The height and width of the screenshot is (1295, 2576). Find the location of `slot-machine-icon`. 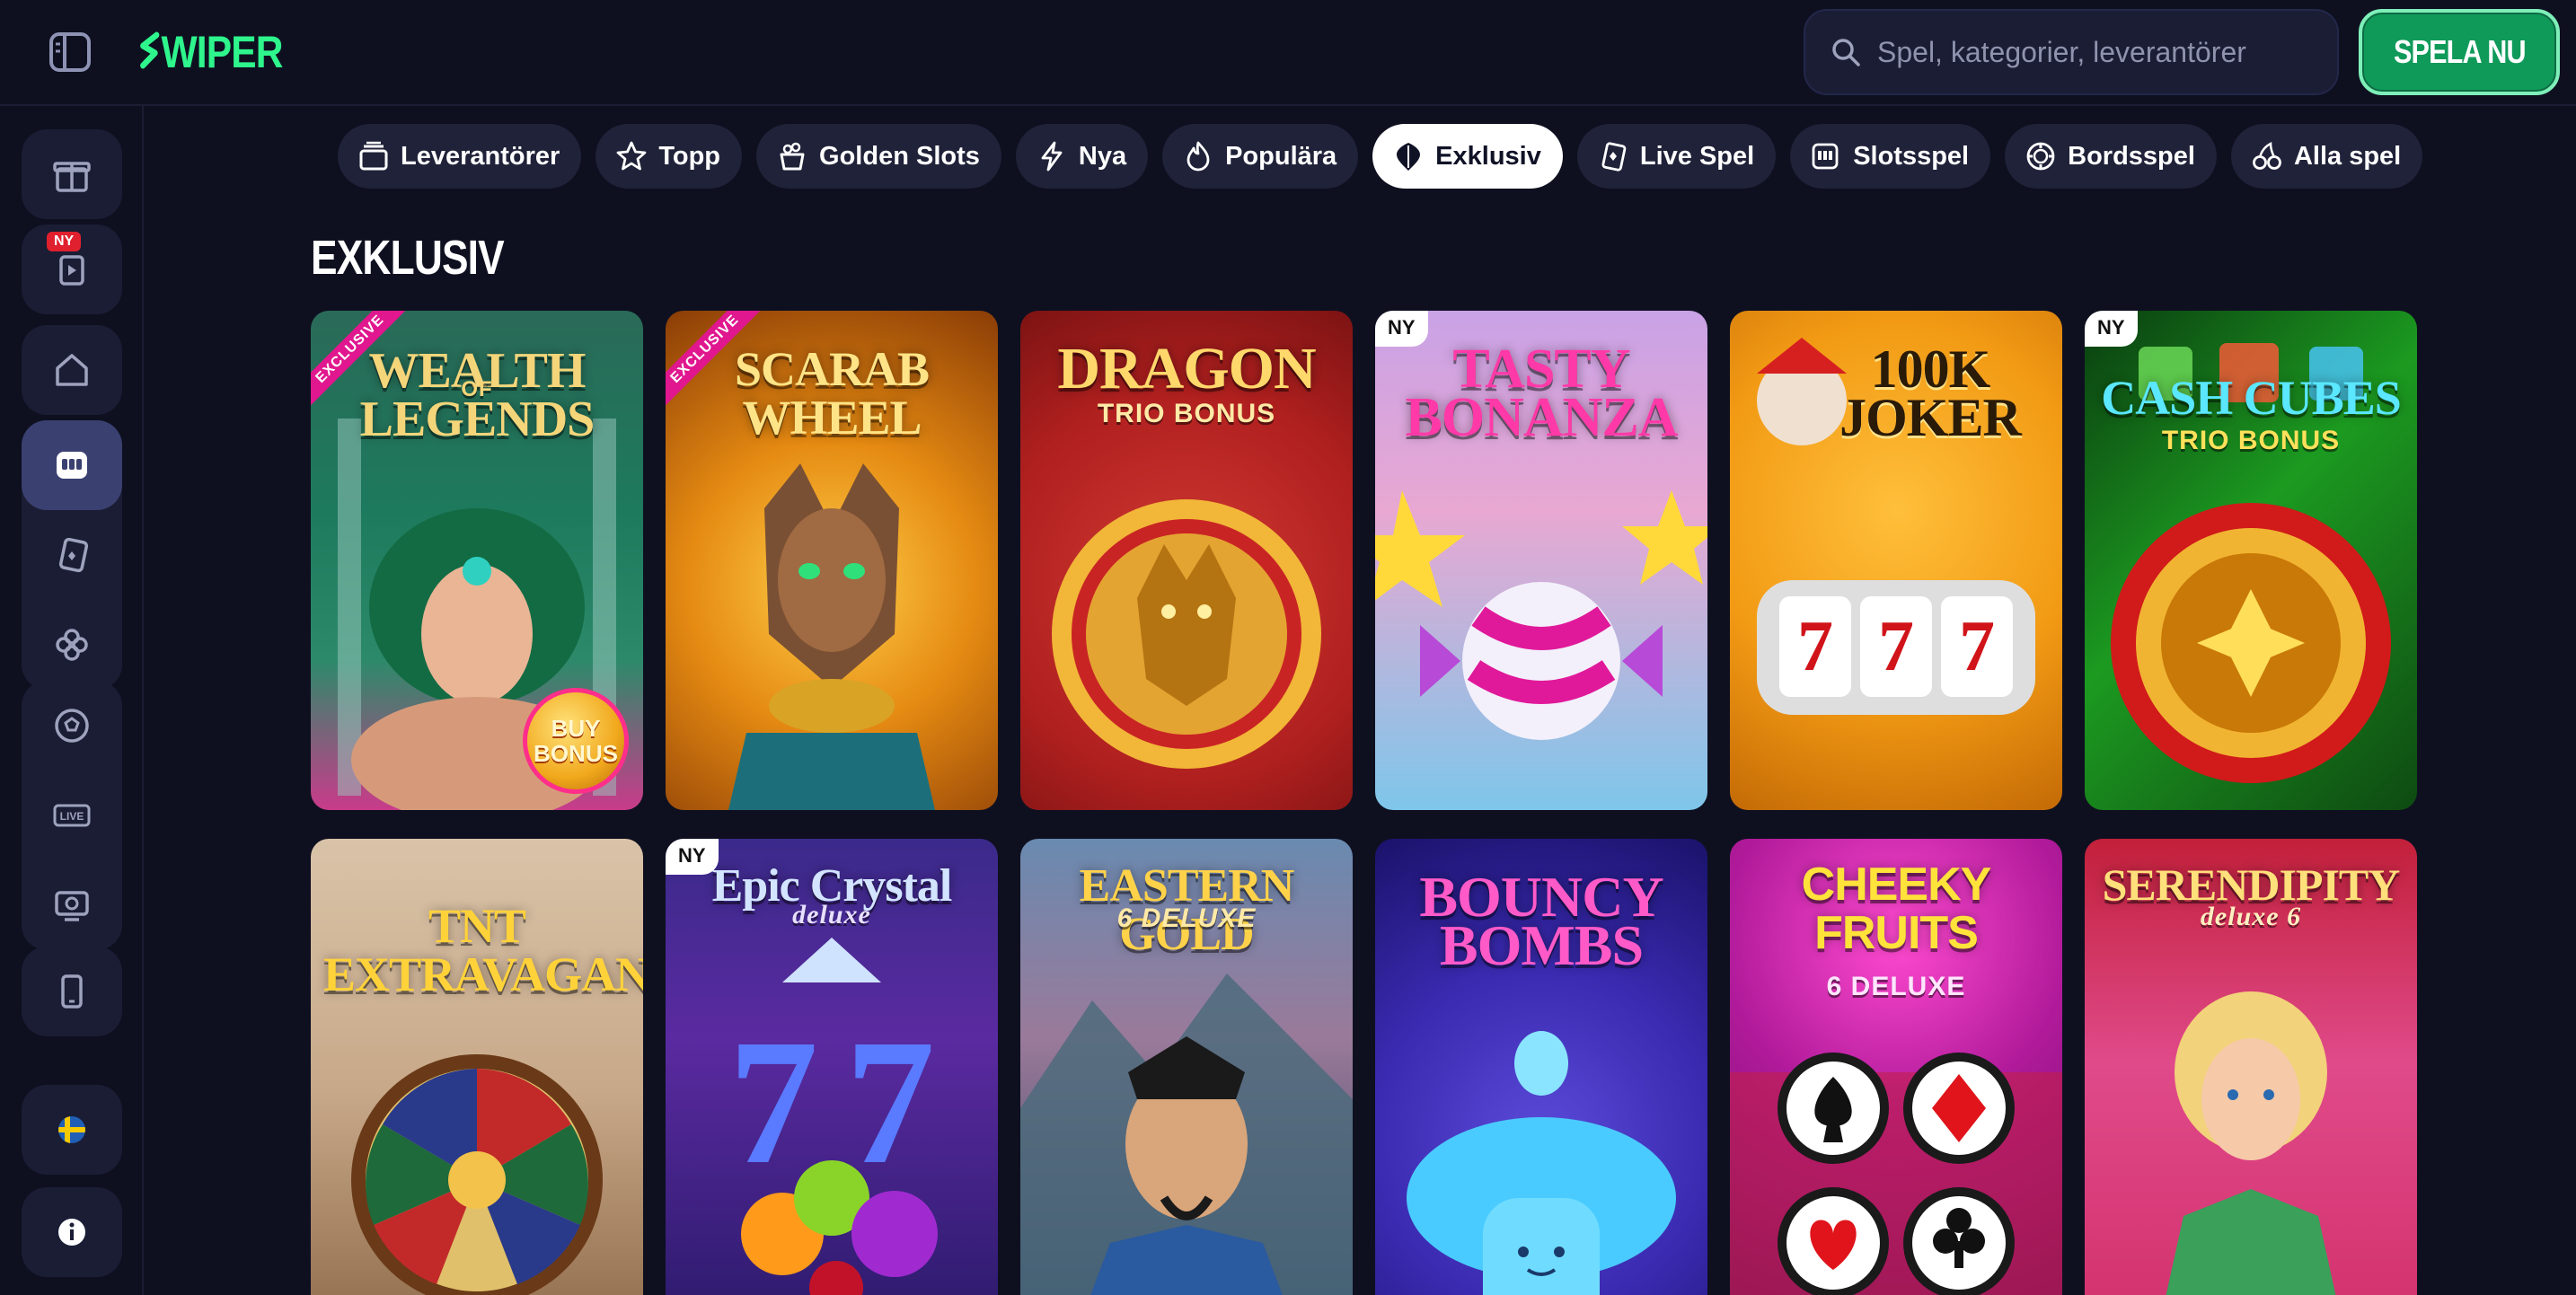

slot-machine-icon is located at coordinates (72, 465).